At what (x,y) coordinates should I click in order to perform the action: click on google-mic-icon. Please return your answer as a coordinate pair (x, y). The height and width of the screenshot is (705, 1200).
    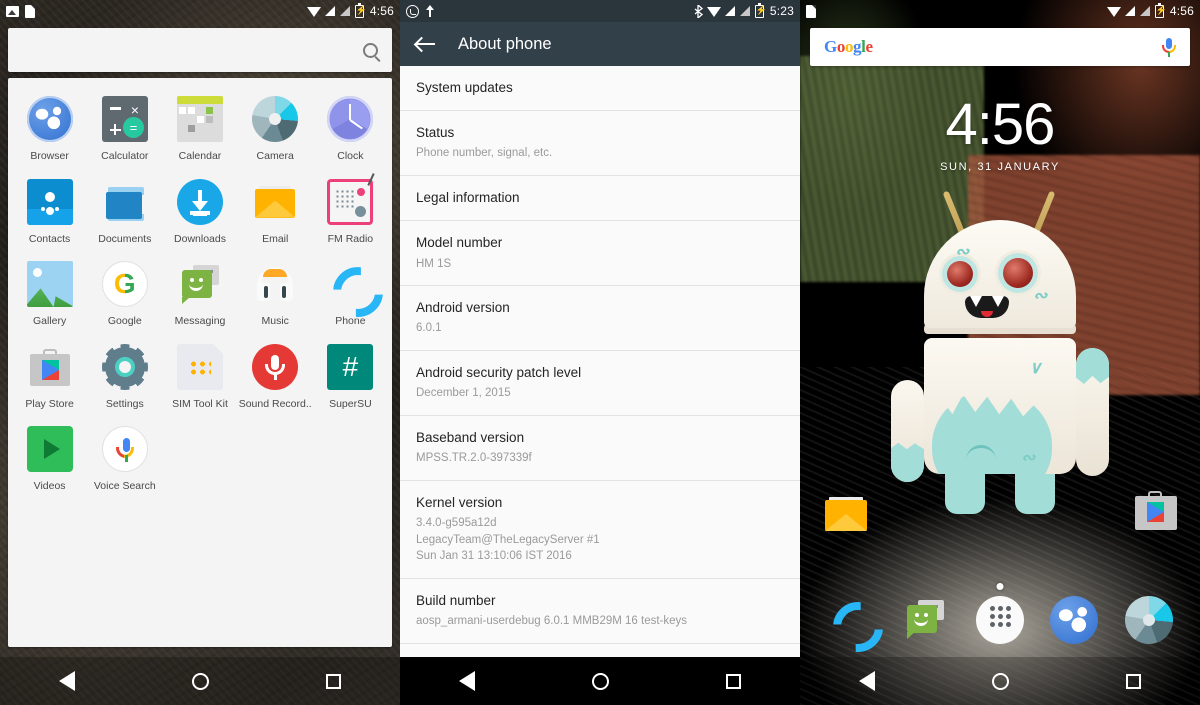
    Looking at the image, I should click on (1169, 47).